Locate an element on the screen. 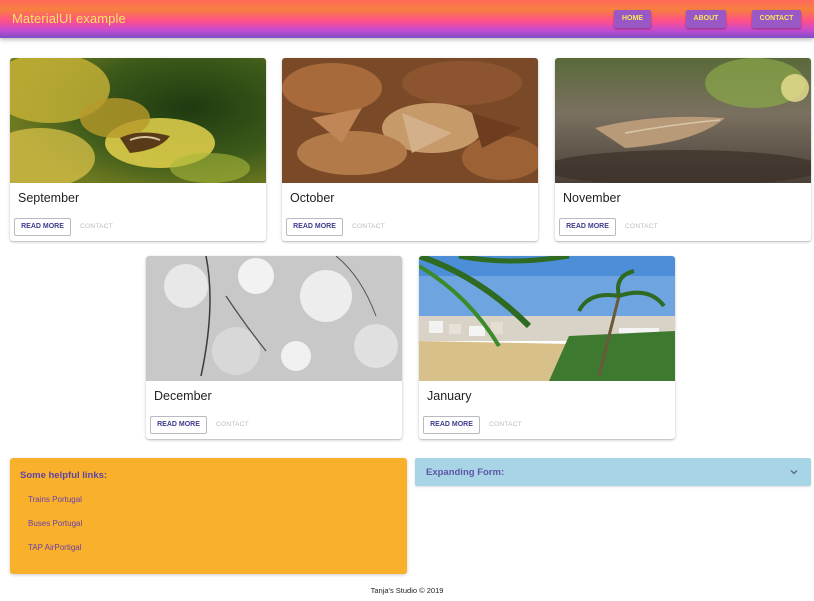 The width and height of the screenshot is (814, 601). chevron-down-icon is located at coordinates (794, 472).